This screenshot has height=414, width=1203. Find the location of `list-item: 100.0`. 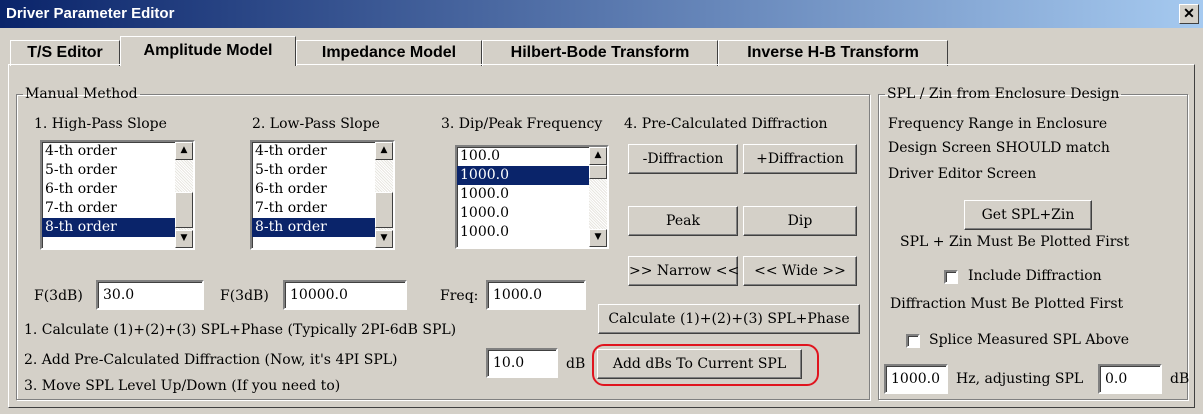

list-item: 100.0 is located at coordinates (532, 156).